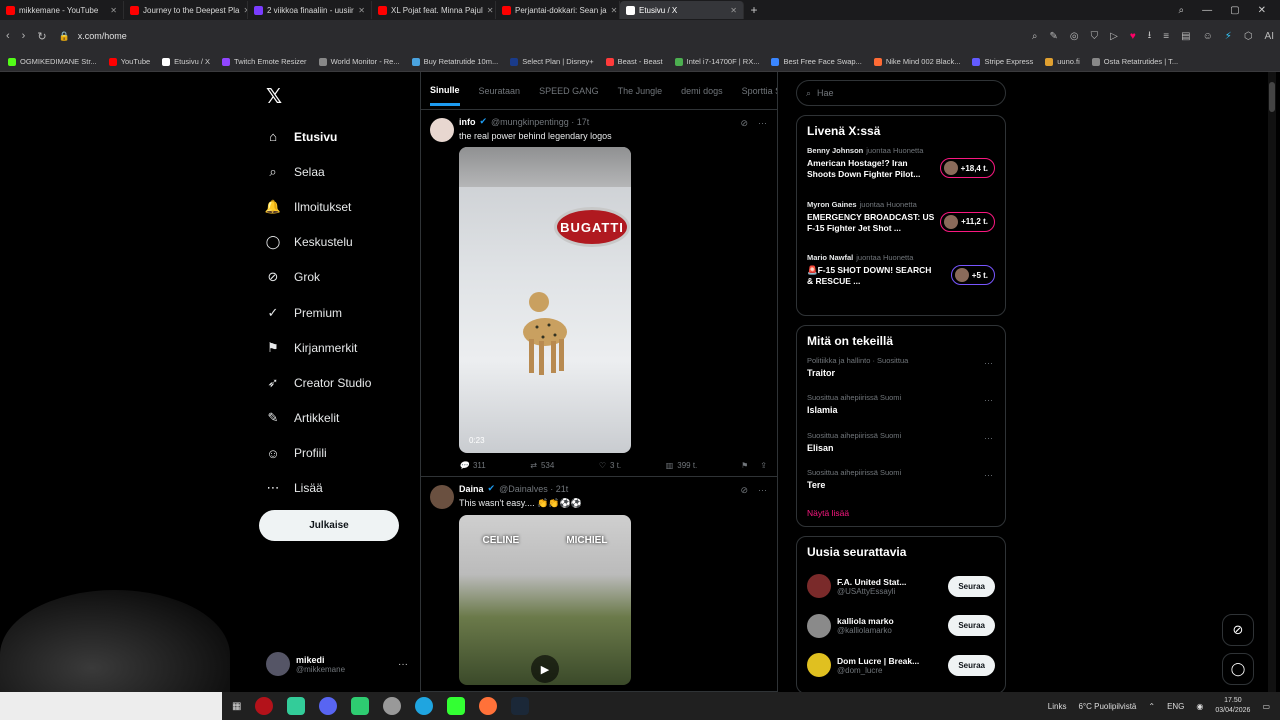 Image resolution: width=1280 pixels, height=720 pixels. Describe the element at coordinates (8, 36) in the screenshot. I see `back-icon: ‹` at that location.